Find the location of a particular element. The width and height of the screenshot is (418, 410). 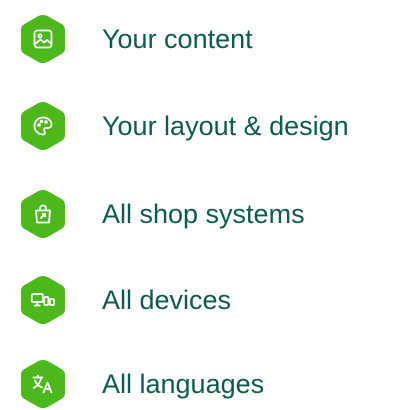

devices-icon is located at coordinates (43, 300).